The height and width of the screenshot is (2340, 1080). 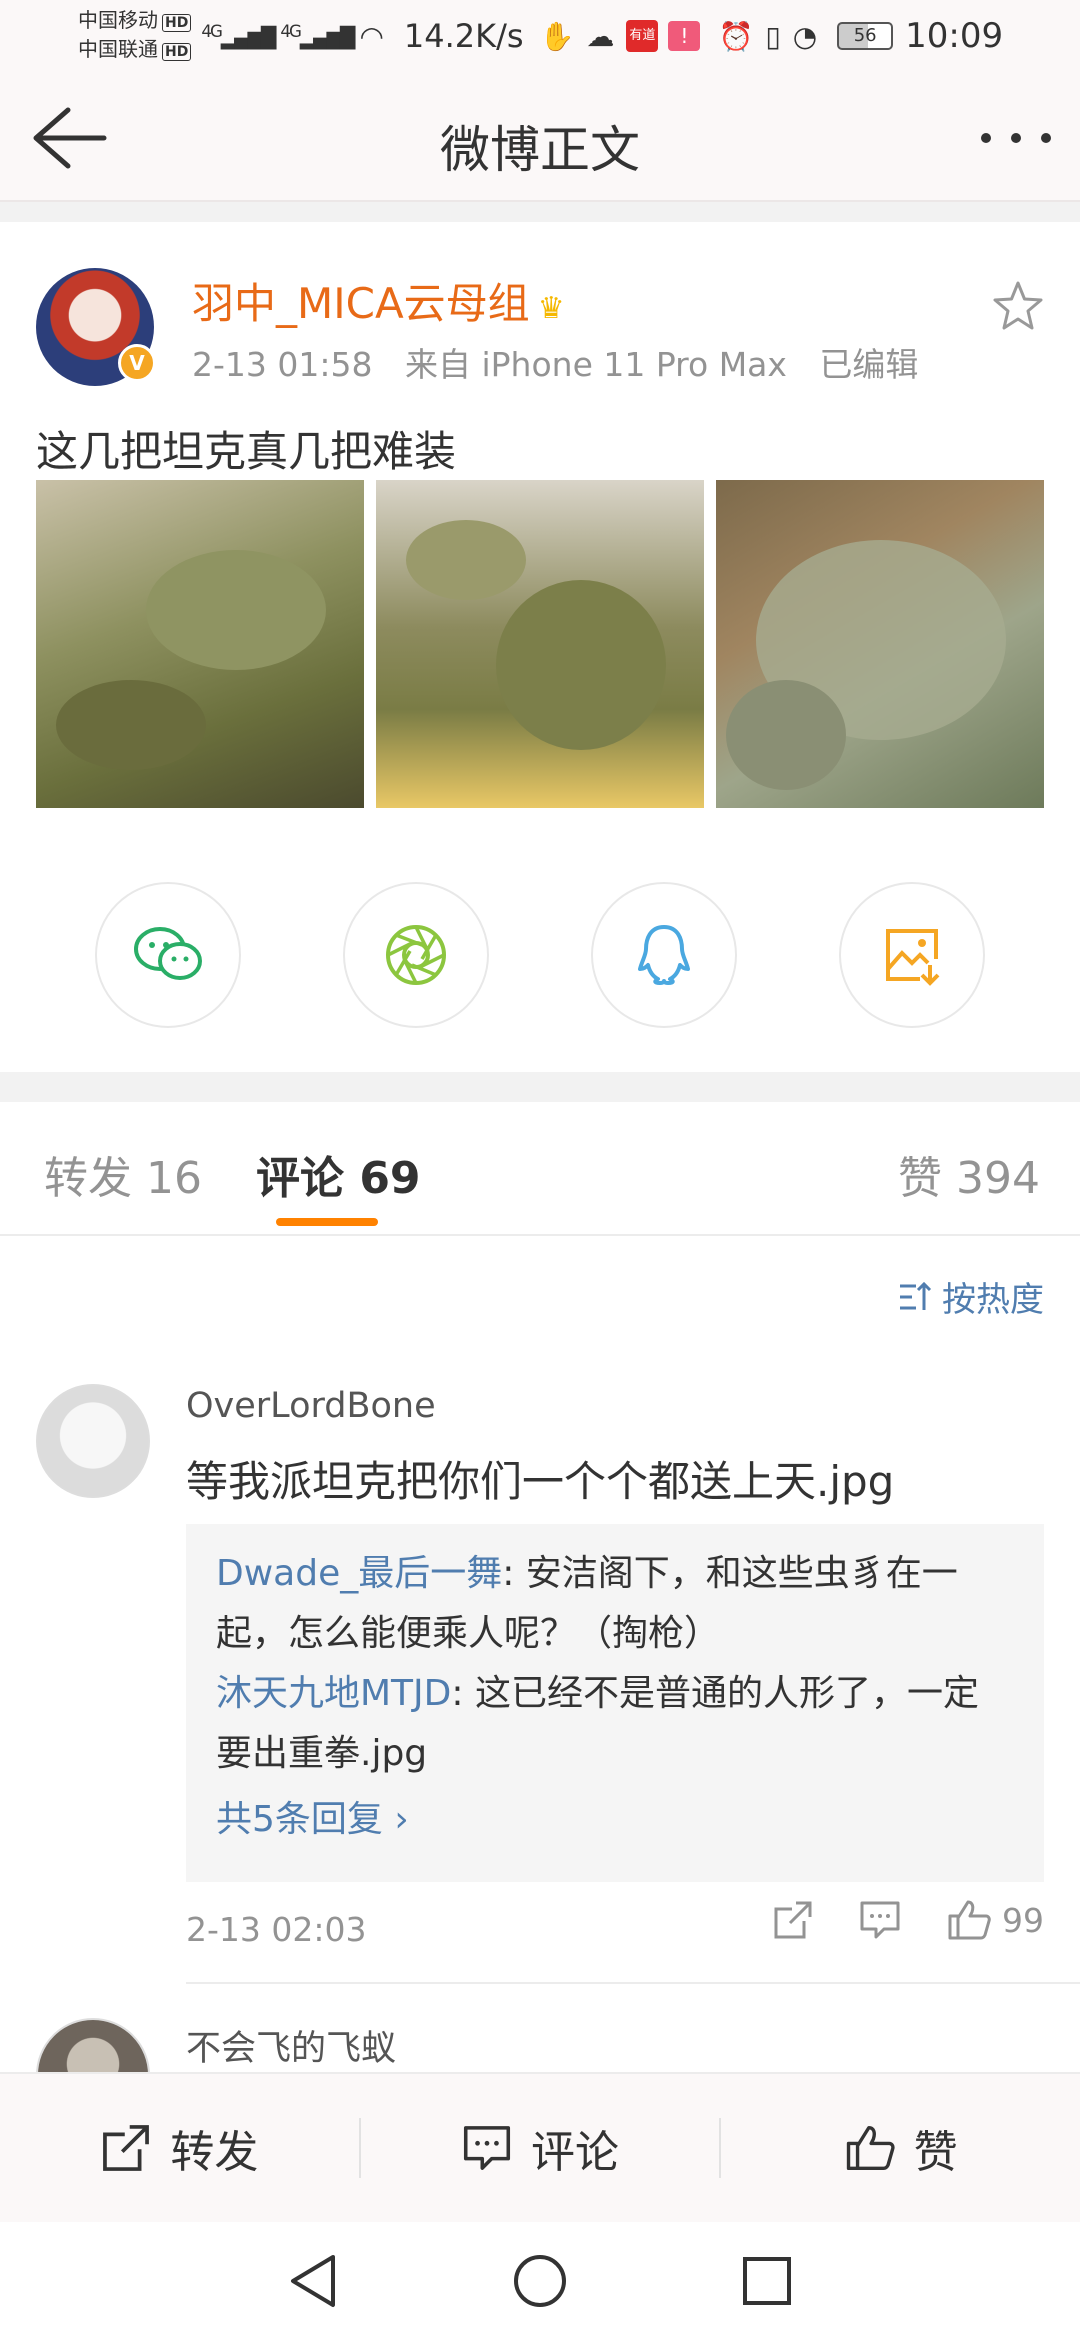 I want to click on top-nav-bar: 微博正文, so click(x=540, y=137).